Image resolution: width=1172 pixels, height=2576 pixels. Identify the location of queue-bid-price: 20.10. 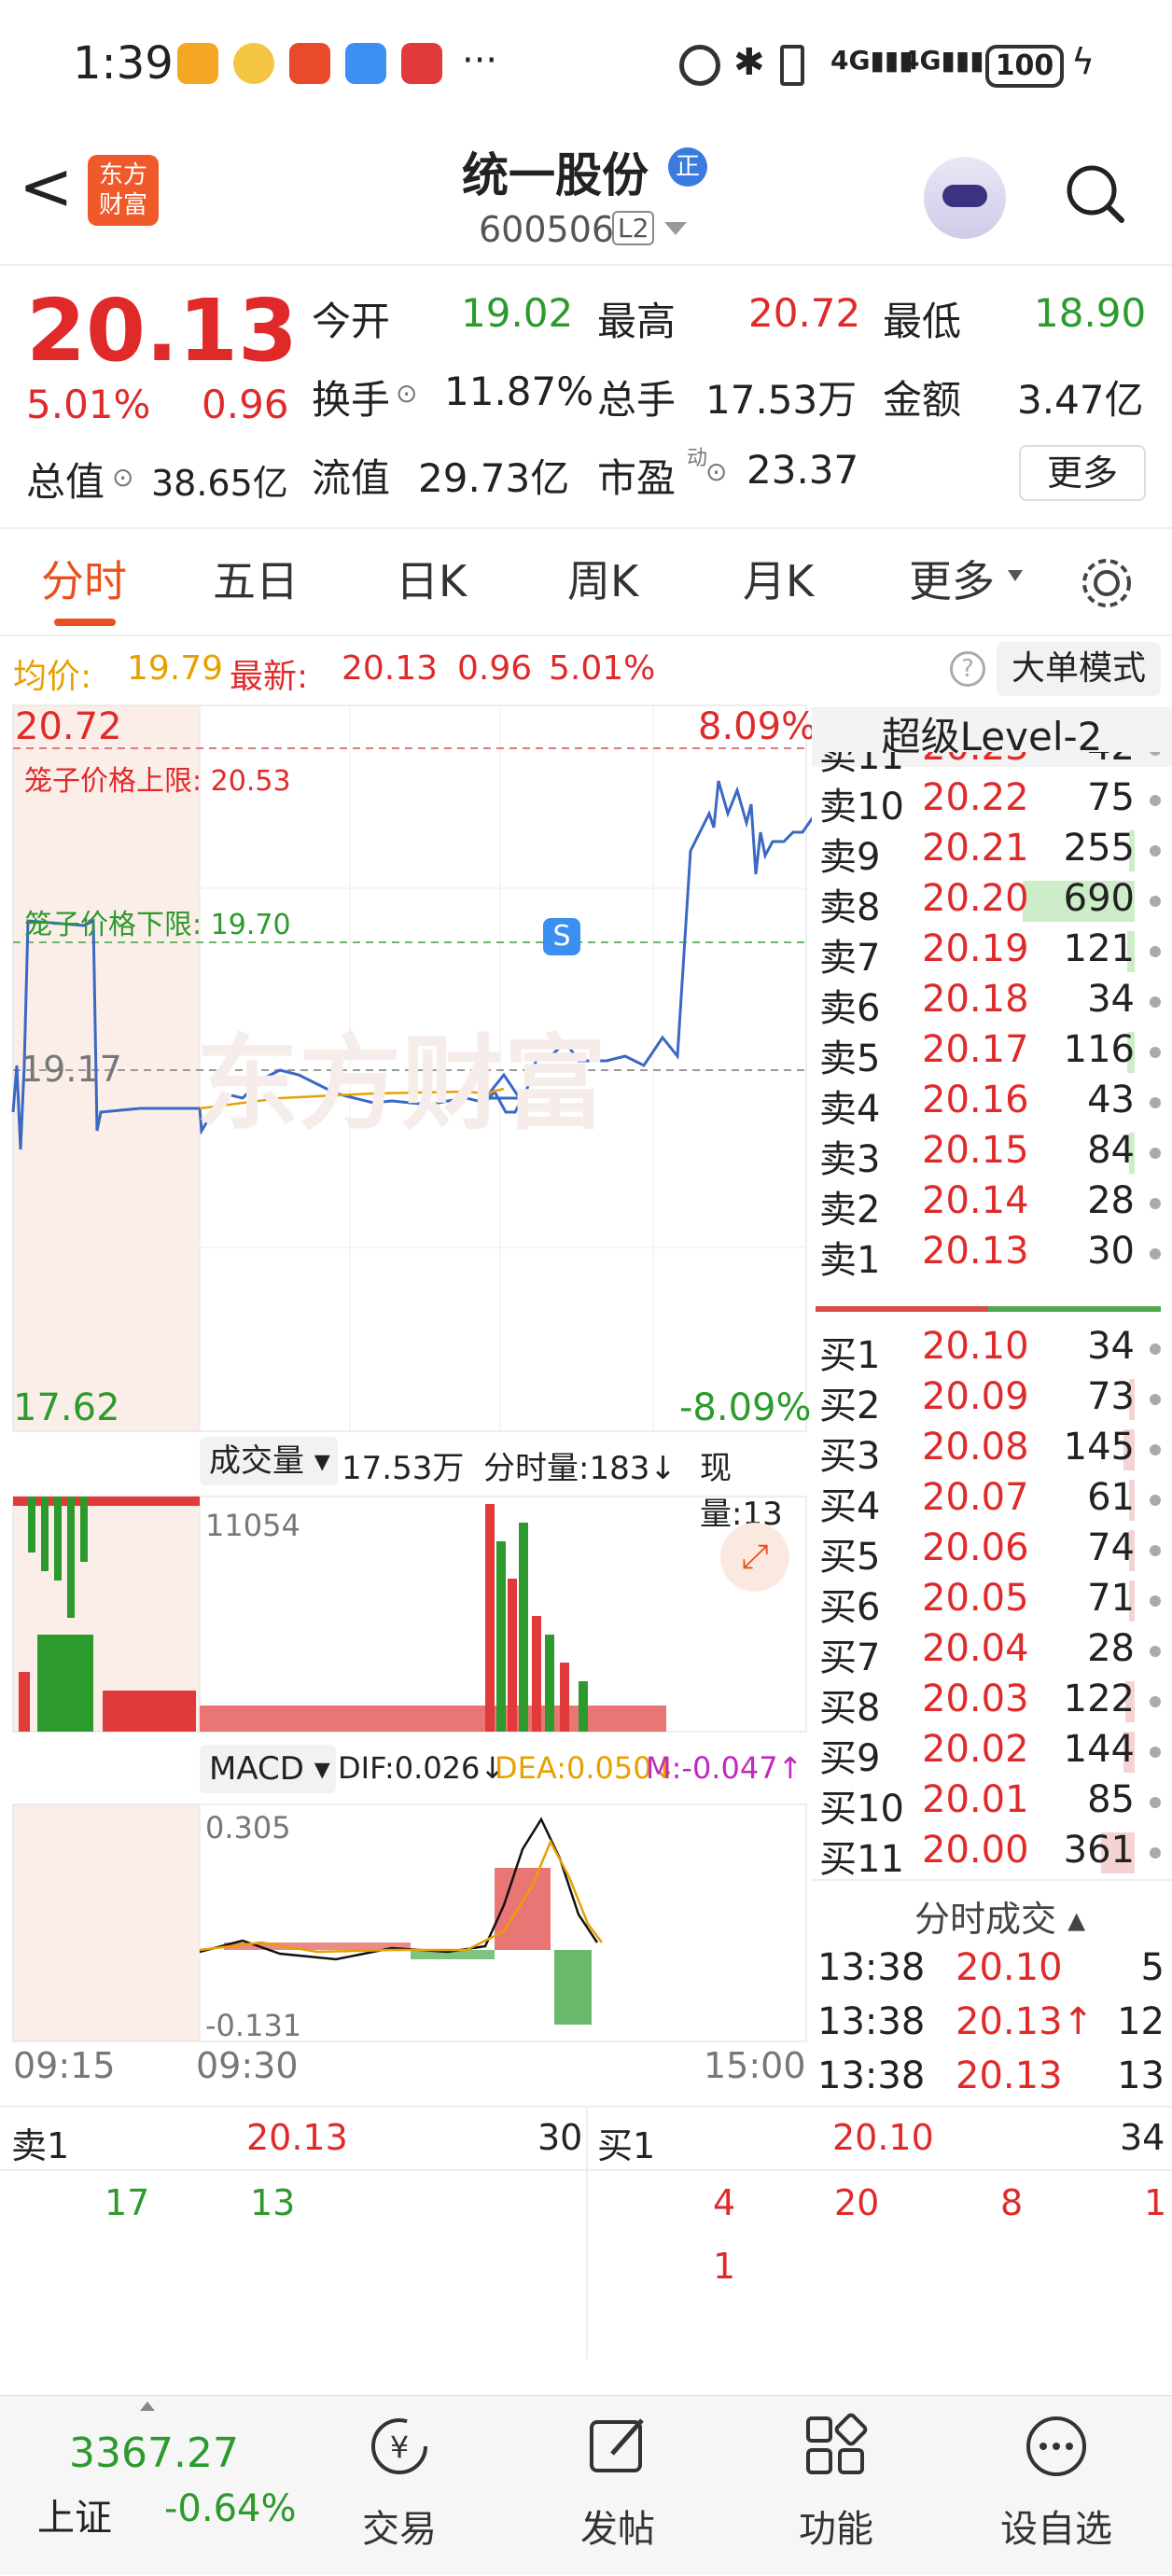
(883, 2137).